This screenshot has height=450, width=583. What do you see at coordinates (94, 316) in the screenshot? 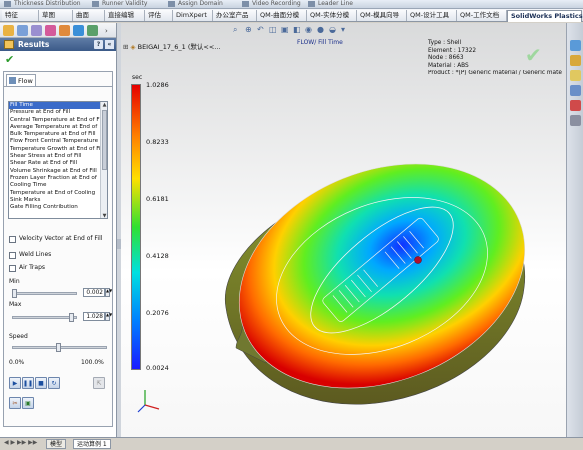
I see `max-value-field: 1.028` at bounding box center [94, 316].